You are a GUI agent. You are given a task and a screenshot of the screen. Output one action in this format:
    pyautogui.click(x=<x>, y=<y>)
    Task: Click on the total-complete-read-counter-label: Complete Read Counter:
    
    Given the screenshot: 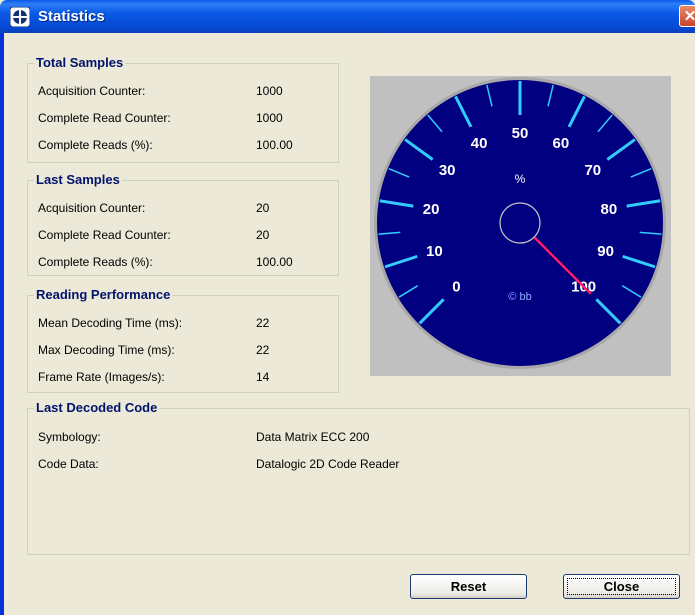 What is the action you would take?
    pyautogui.click(x=104, y=118)
    